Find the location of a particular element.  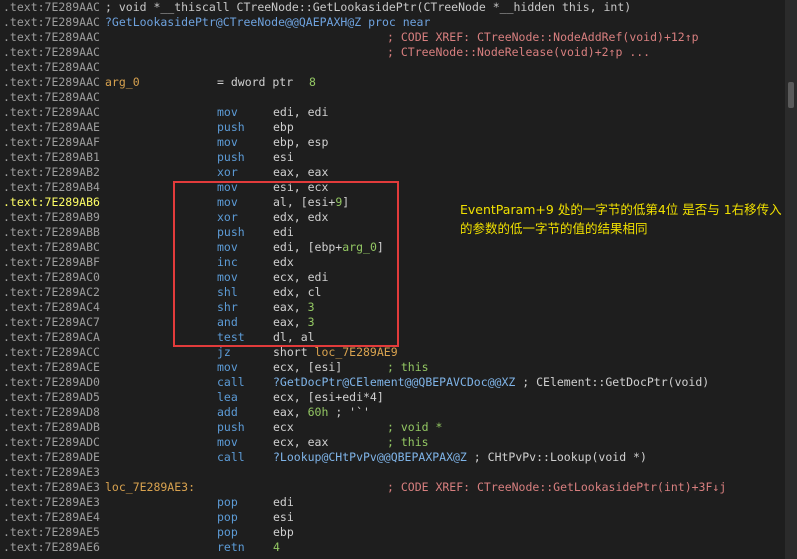

mnemonic: retn is located at coordinates (231, 547).